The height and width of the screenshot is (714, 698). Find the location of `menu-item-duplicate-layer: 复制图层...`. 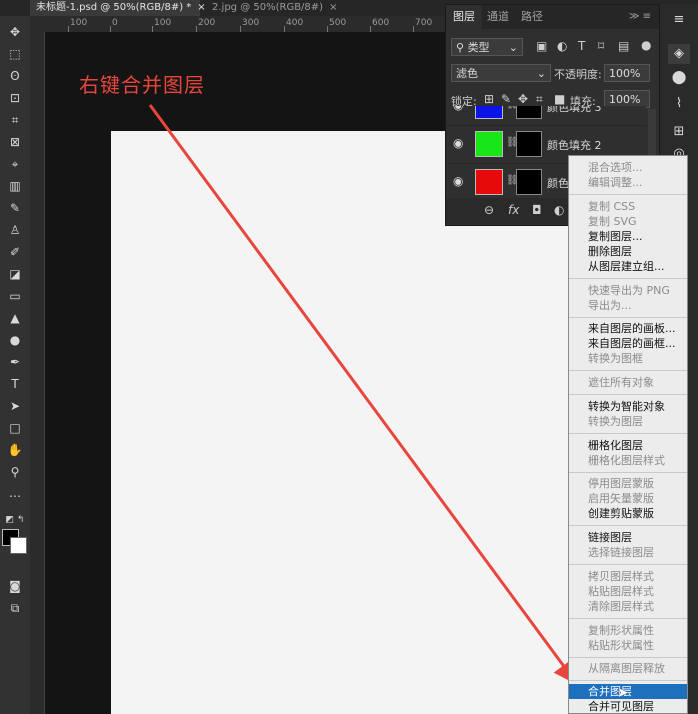

menu-item-duplicate-layer: 复制图层... is located at coordinates (628, 236).